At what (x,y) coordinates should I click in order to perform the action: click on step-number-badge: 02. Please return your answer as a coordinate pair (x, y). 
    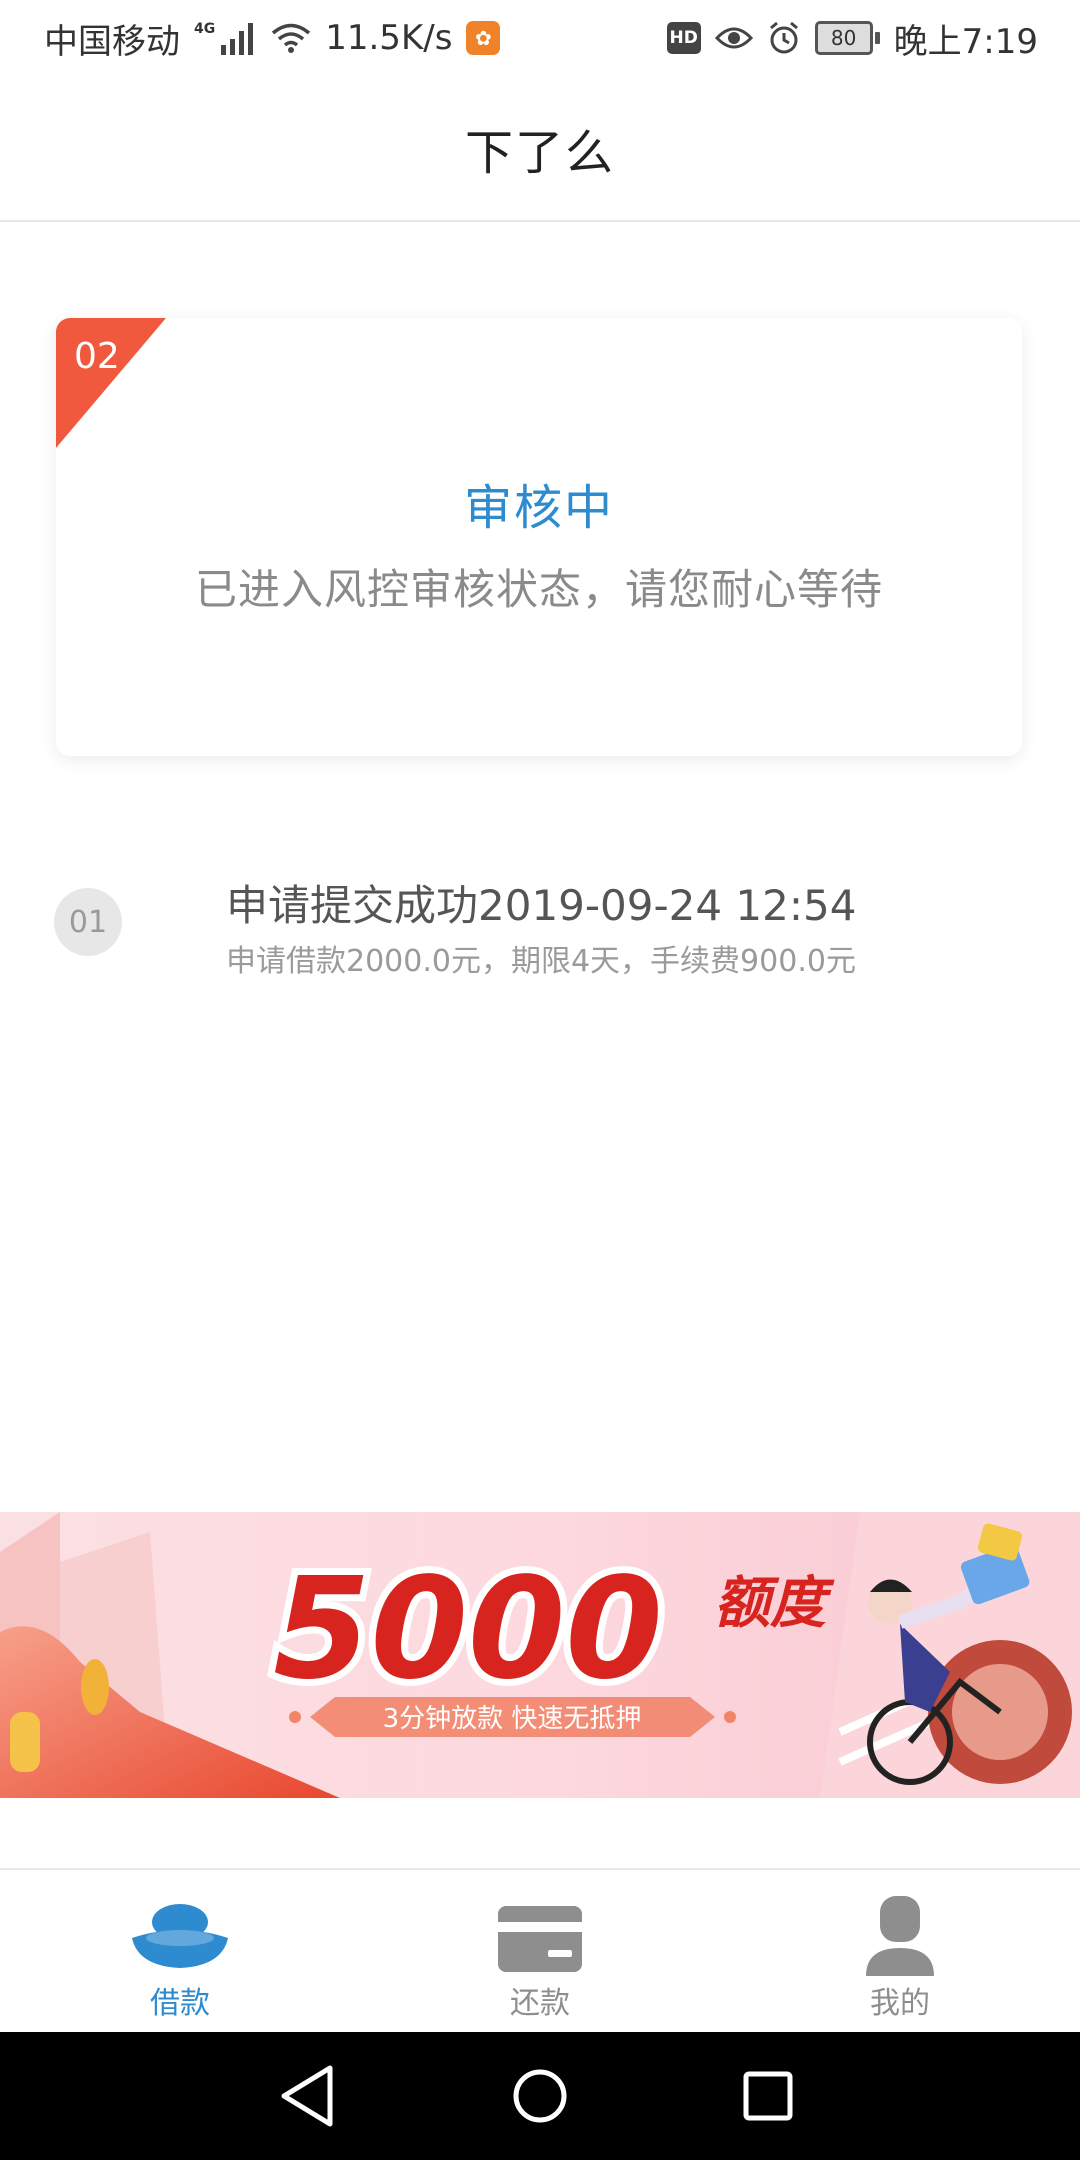
    Looking at the image, I should click on (97, 356).